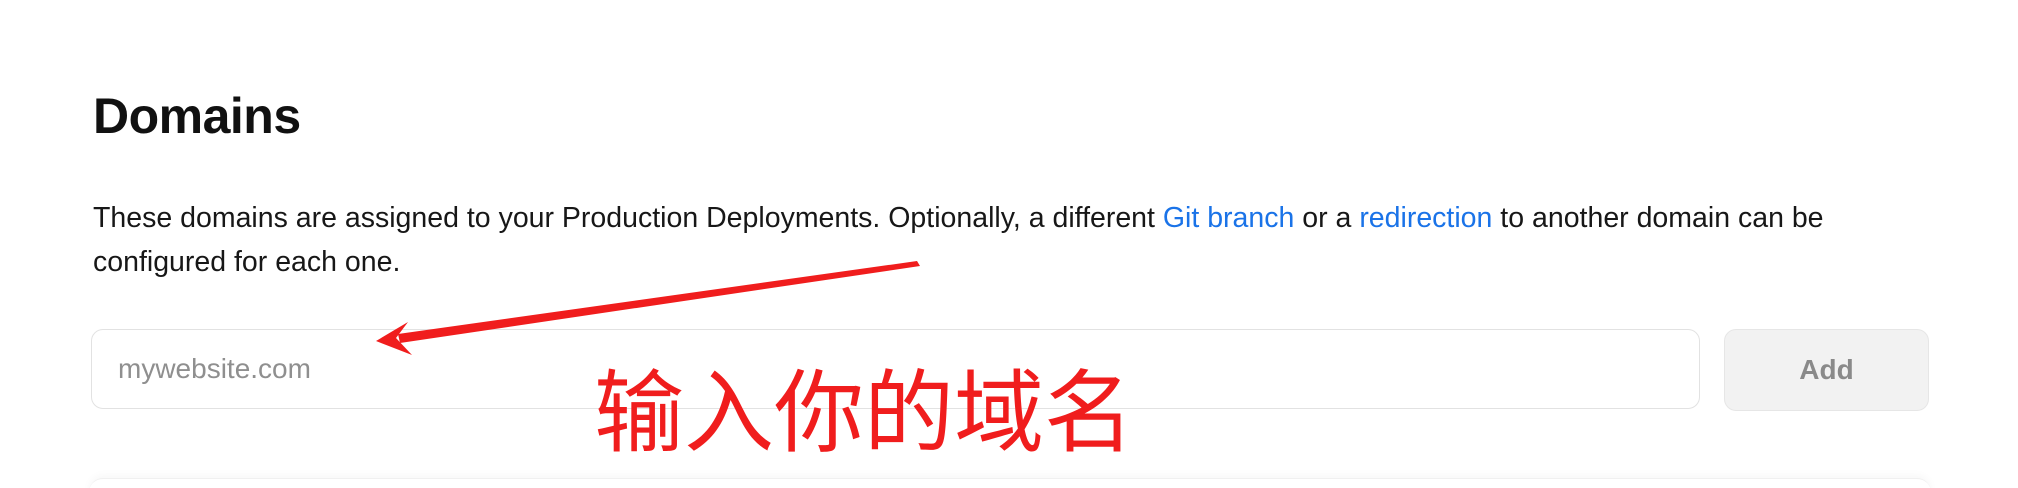 The width and height of the screenshot is (2018, 488). What do you see at coordinates (1228, 218) in the screenshot?
I see `git-branch-link: Git branch` at bounding box center [1228, 218].